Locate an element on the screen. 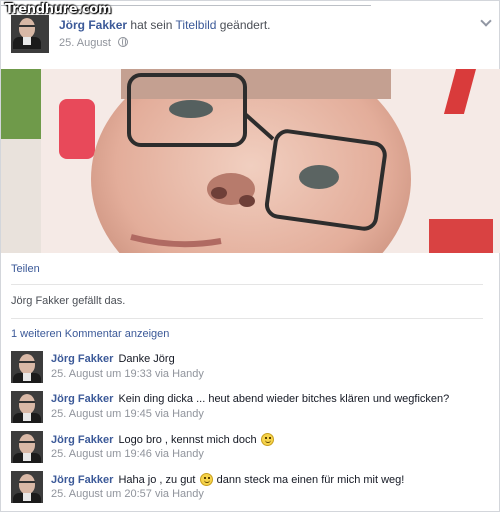 This screenshot has height=512, width=500. share-link: Teilen is located at coordinates (25, 269).